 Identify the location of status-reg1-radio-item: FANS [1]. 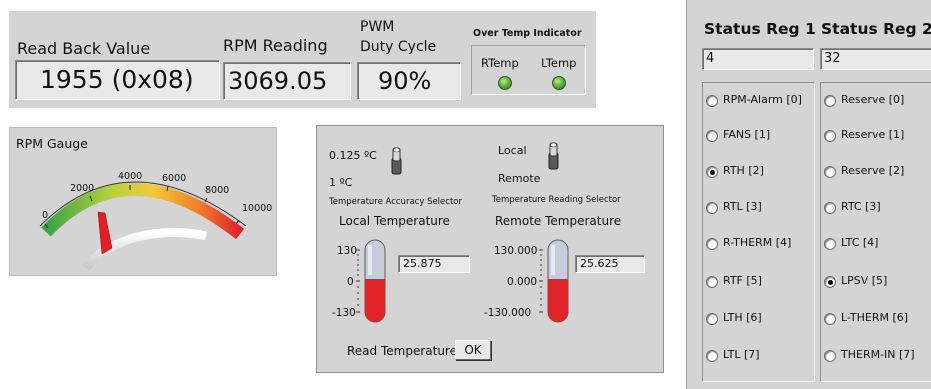
(738, 136).